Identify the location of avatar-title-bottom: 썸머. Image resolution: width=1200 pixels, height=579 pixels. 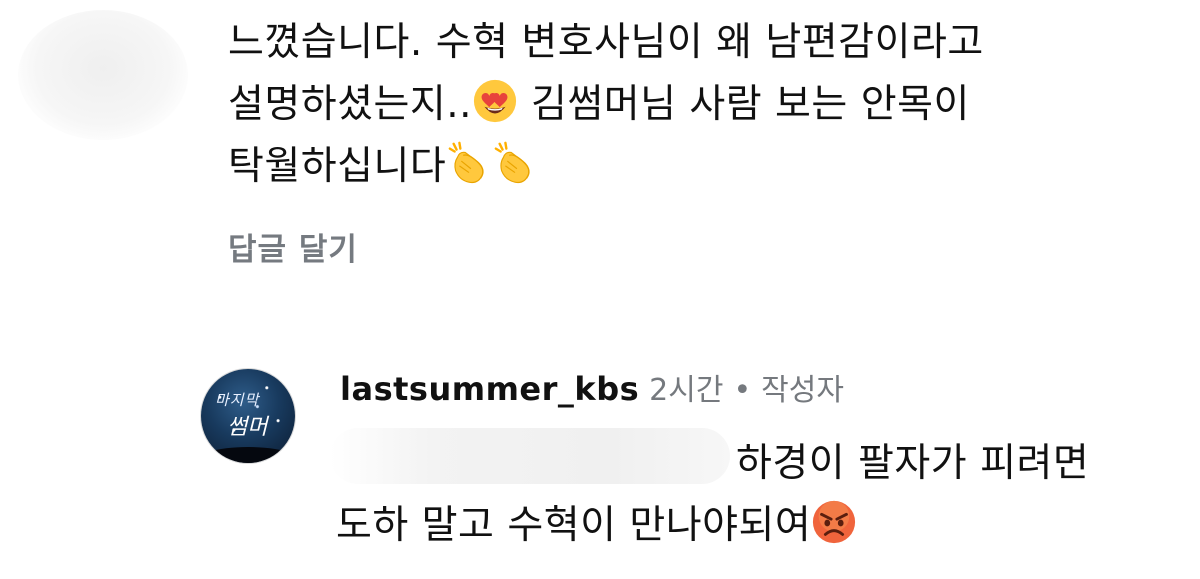
(247, 427).